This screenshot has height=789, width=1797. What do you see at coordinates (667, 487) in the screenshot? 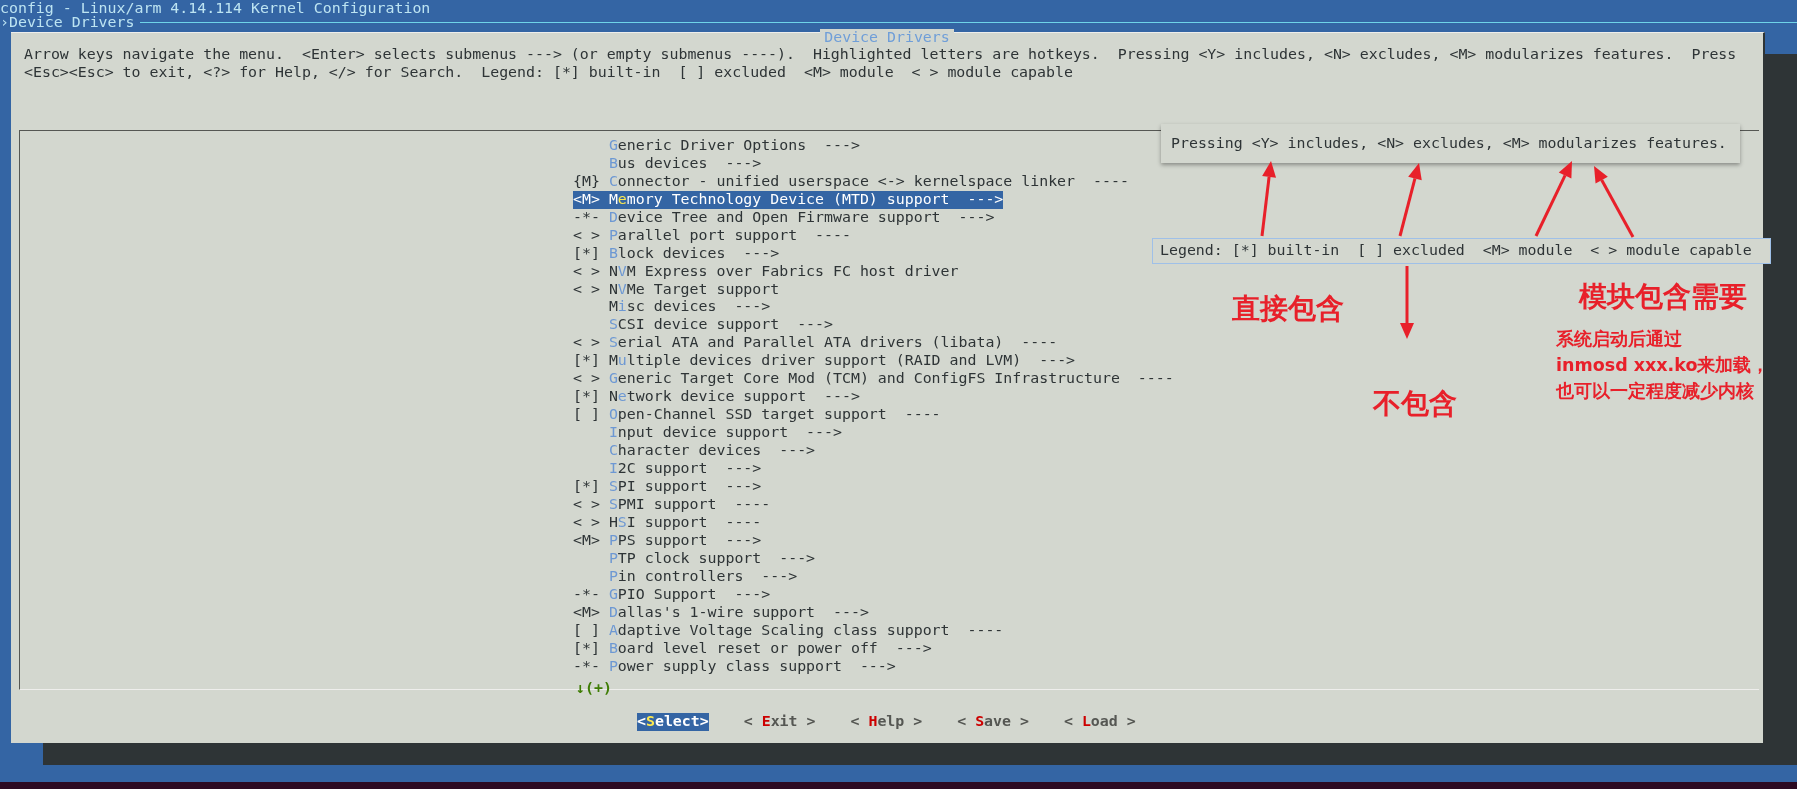
I see `menu-item: [*] SPI support --->` at bounding box center [667, 487].